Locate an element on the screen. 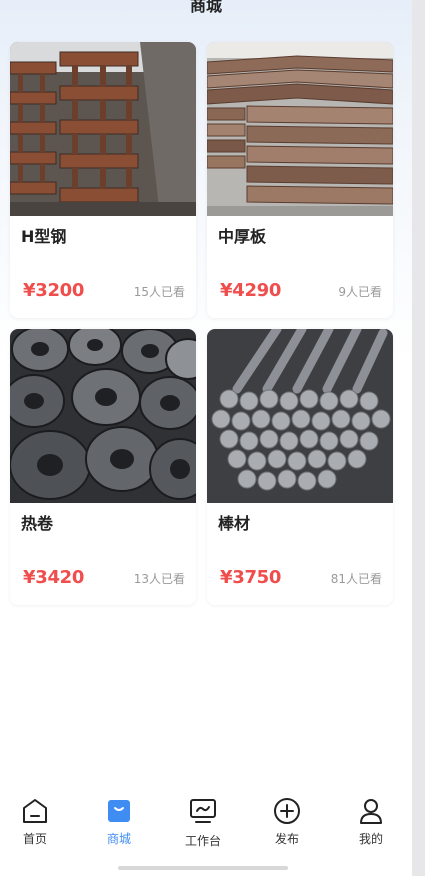  product-name: 热卷 is located at coordinates (37, 523).